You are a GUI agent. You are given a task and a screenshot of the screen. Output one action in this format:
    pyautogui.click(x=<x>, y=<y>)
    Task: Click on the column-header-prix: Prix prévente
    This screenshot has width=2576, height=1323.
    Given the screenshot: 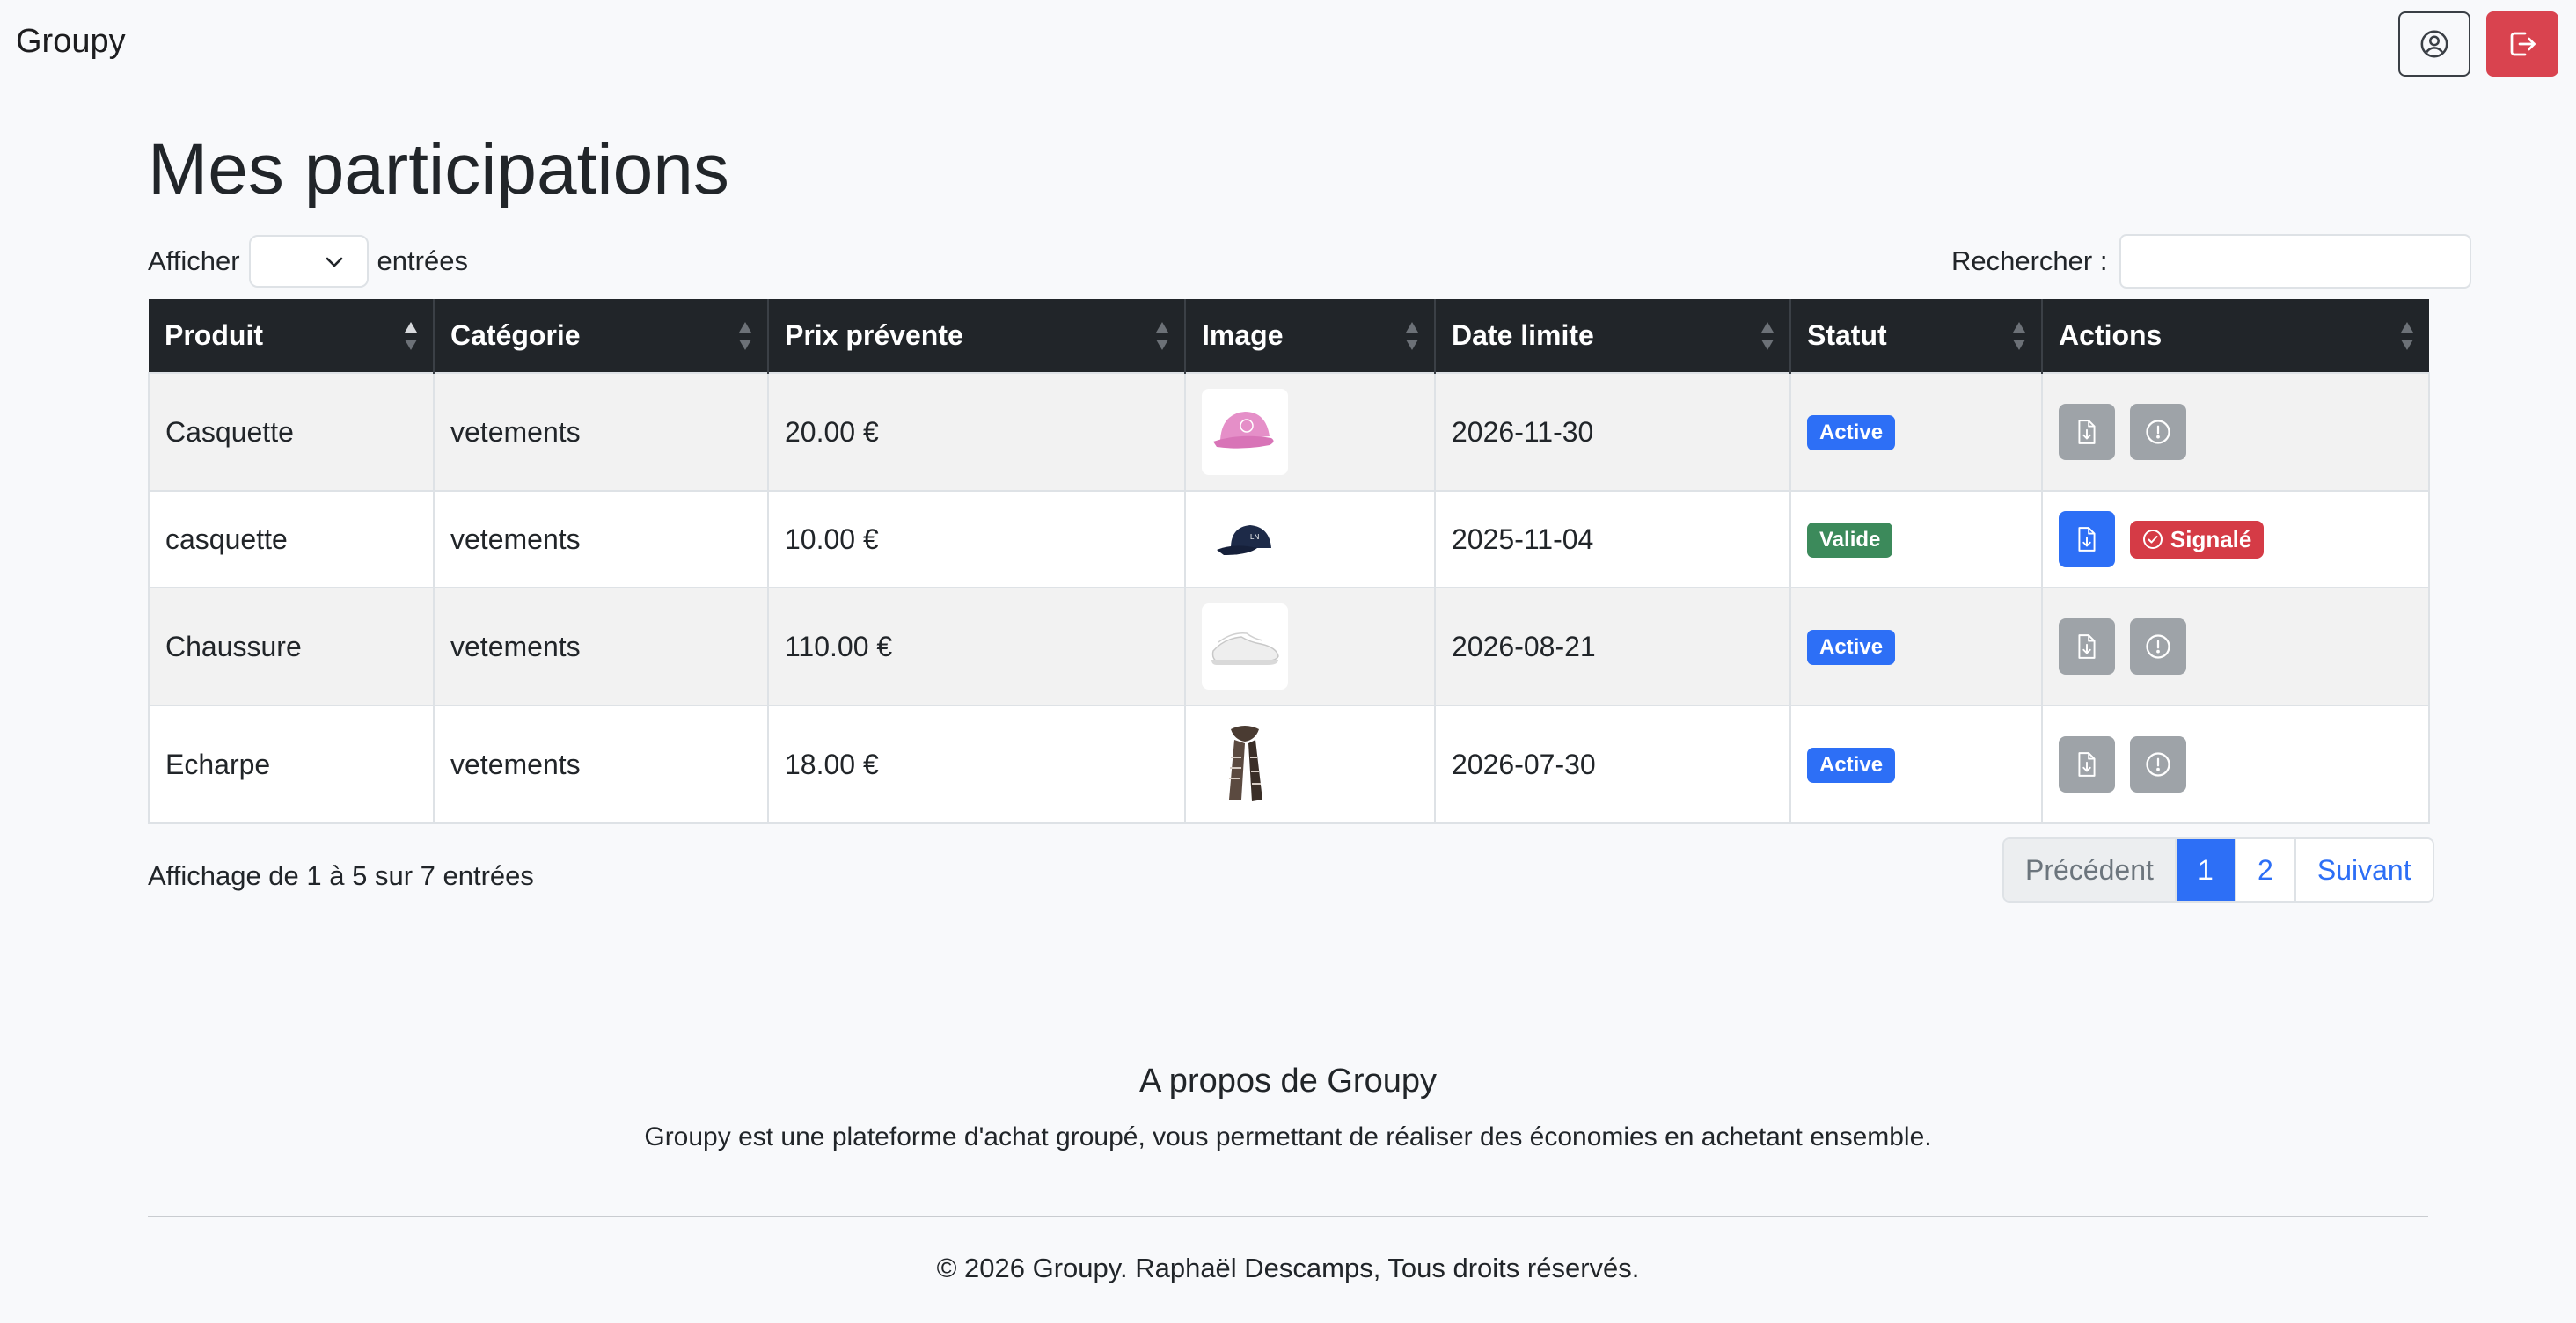 What is the action you would take?
    pyautogui.click(x=977, y=336)
    